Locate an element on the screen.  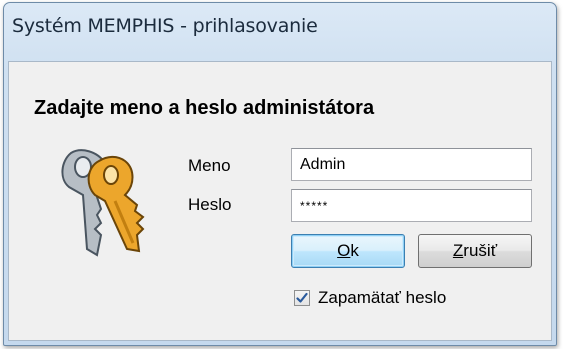
remember-password-option: Zapamätať heslo is located at coordinates (370, 298).